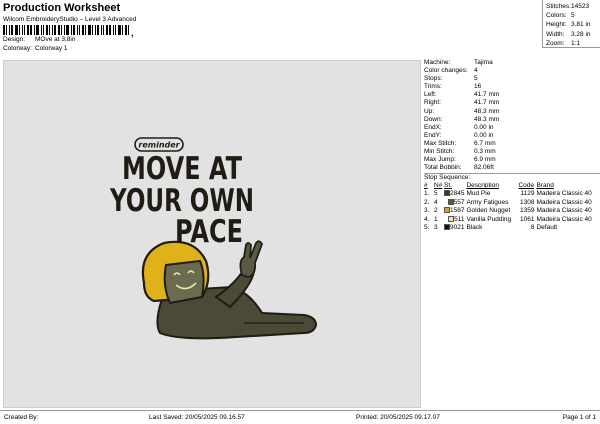 The image size is (600, 424). What do you see at coordinates (429, 111) in the screenshot?
I see `machine-info-label: Up:` at bounding box center [429, 111].